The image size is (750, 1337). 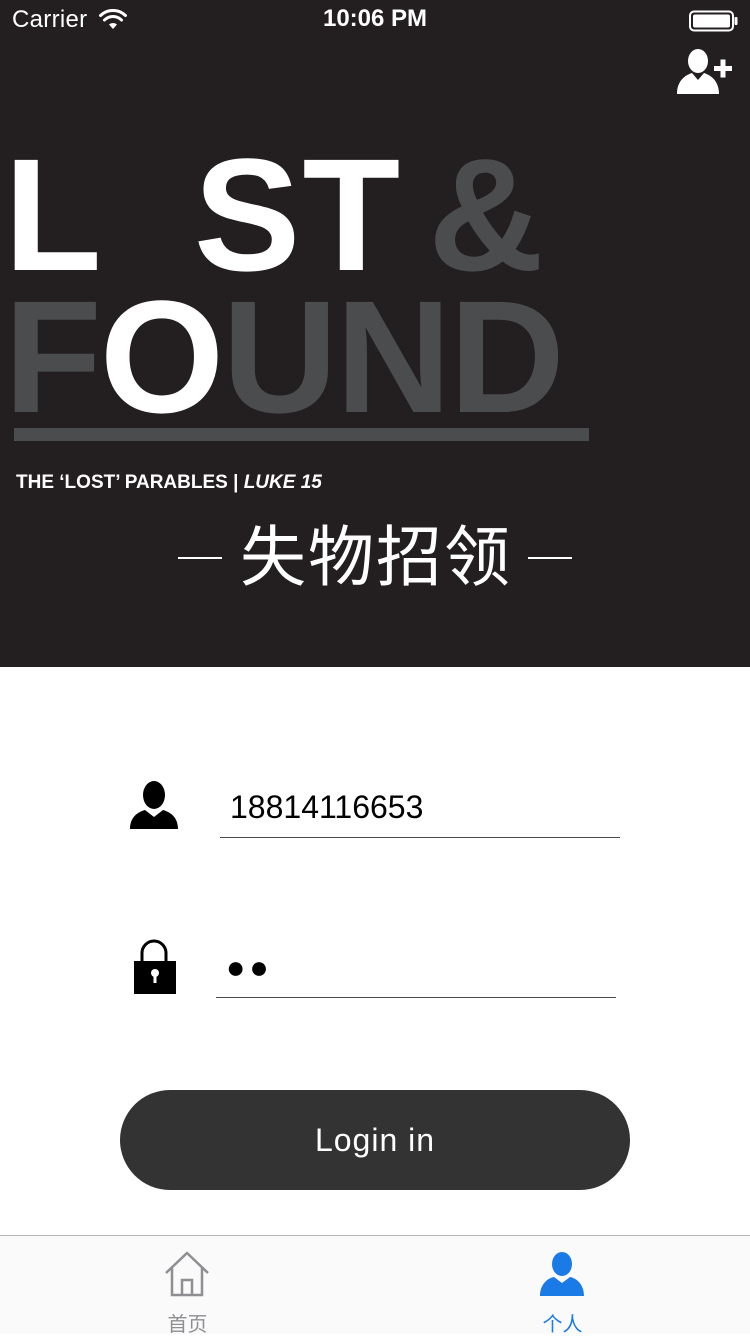 I want to click on status-bar: Carrier 10:06 PM, so click(x=375, y=20).